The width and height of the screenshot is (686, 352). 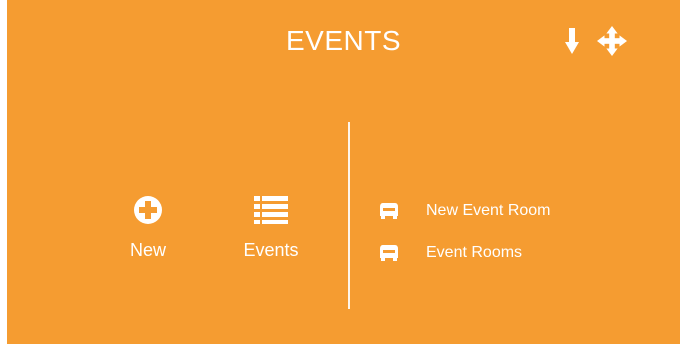 I want to click on move-icon, so click(x=612, y=41).